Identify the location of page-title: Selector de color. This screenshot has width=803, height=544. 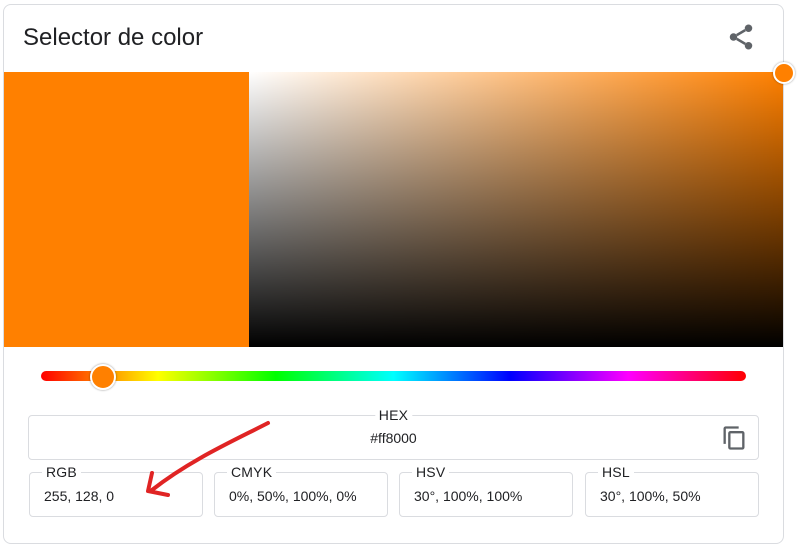
(113, 37).